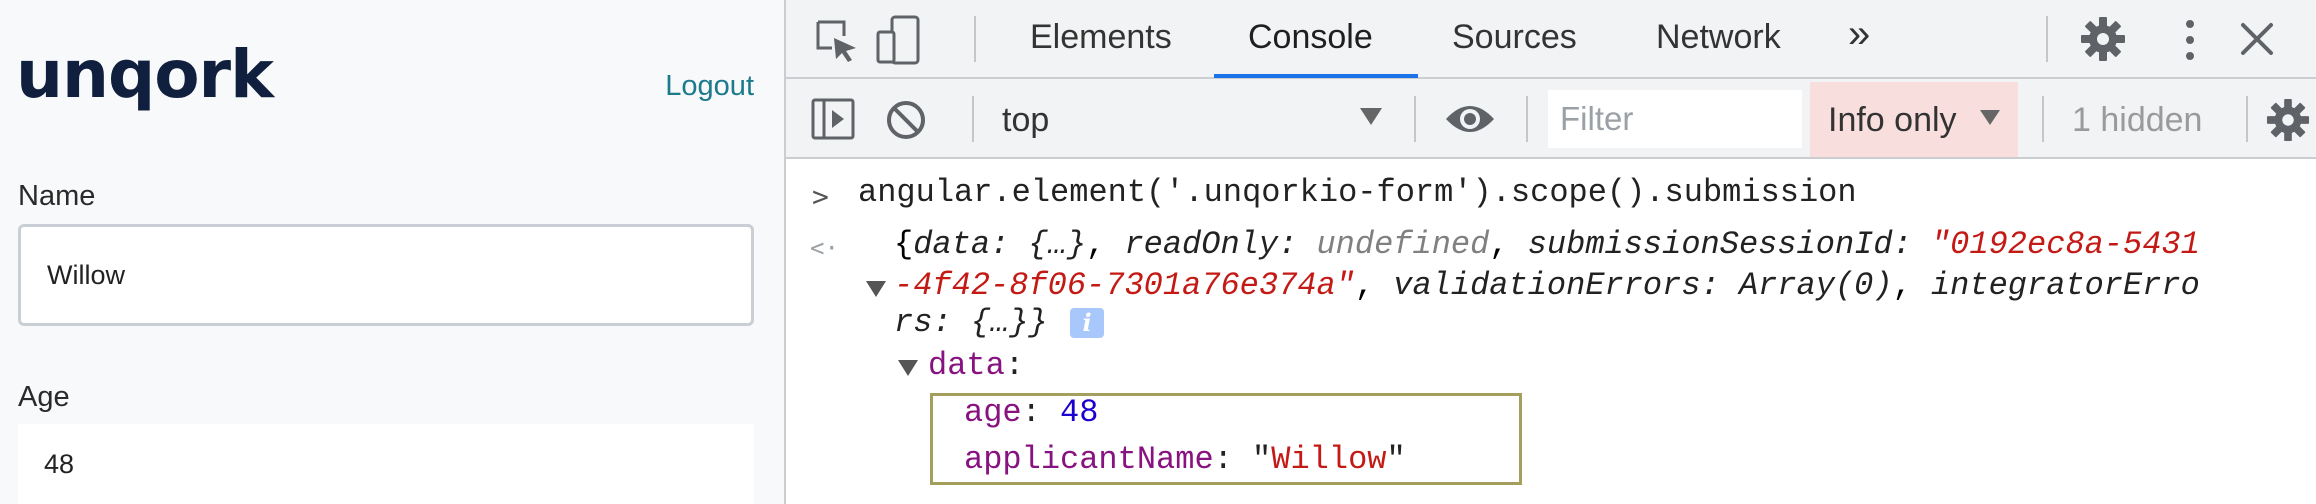 The height and width of the screenshot is (504, 2316). Describe the element at coordinates (1025, 120) in the screenshot. I see `context-selector: top` at that location.